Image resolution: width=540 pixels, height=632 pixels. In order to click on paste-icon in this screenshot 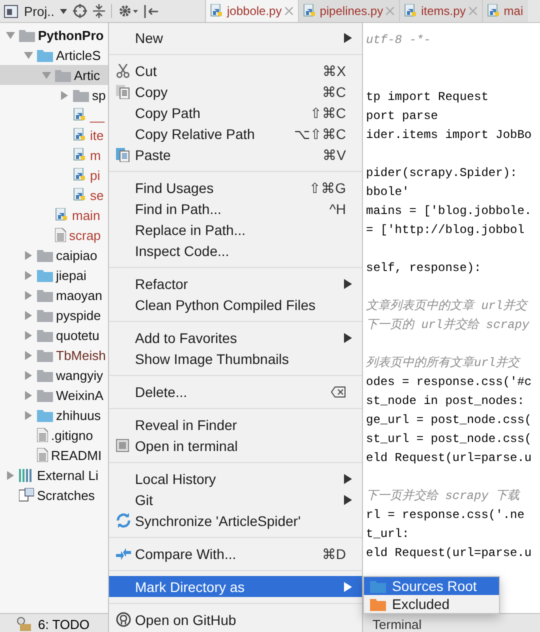, I will do `click(123, 155)`.